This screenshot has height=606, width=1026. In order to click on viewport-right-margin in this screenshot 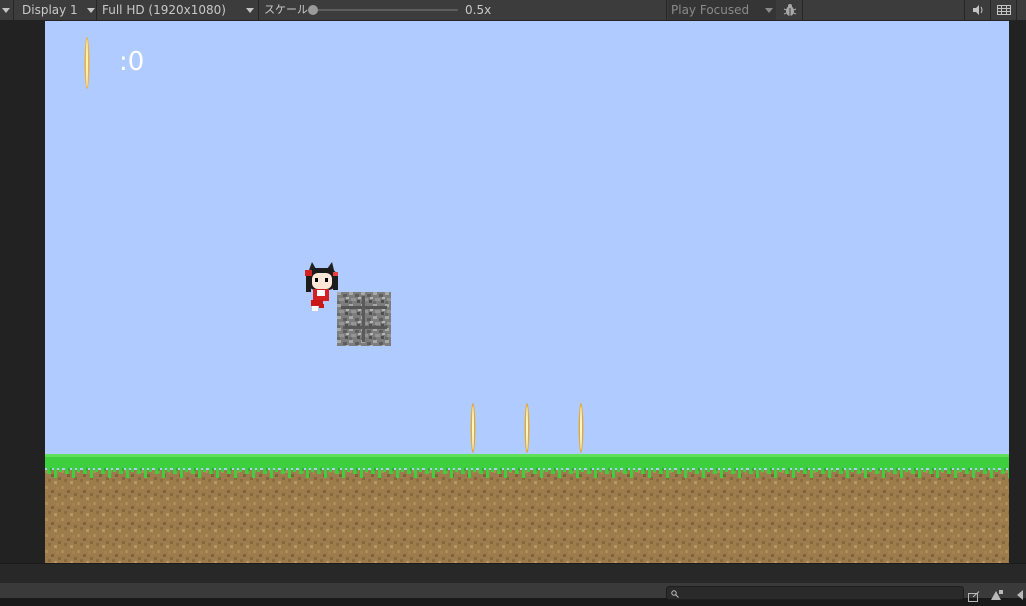, I will do `click(1017, 292)`.